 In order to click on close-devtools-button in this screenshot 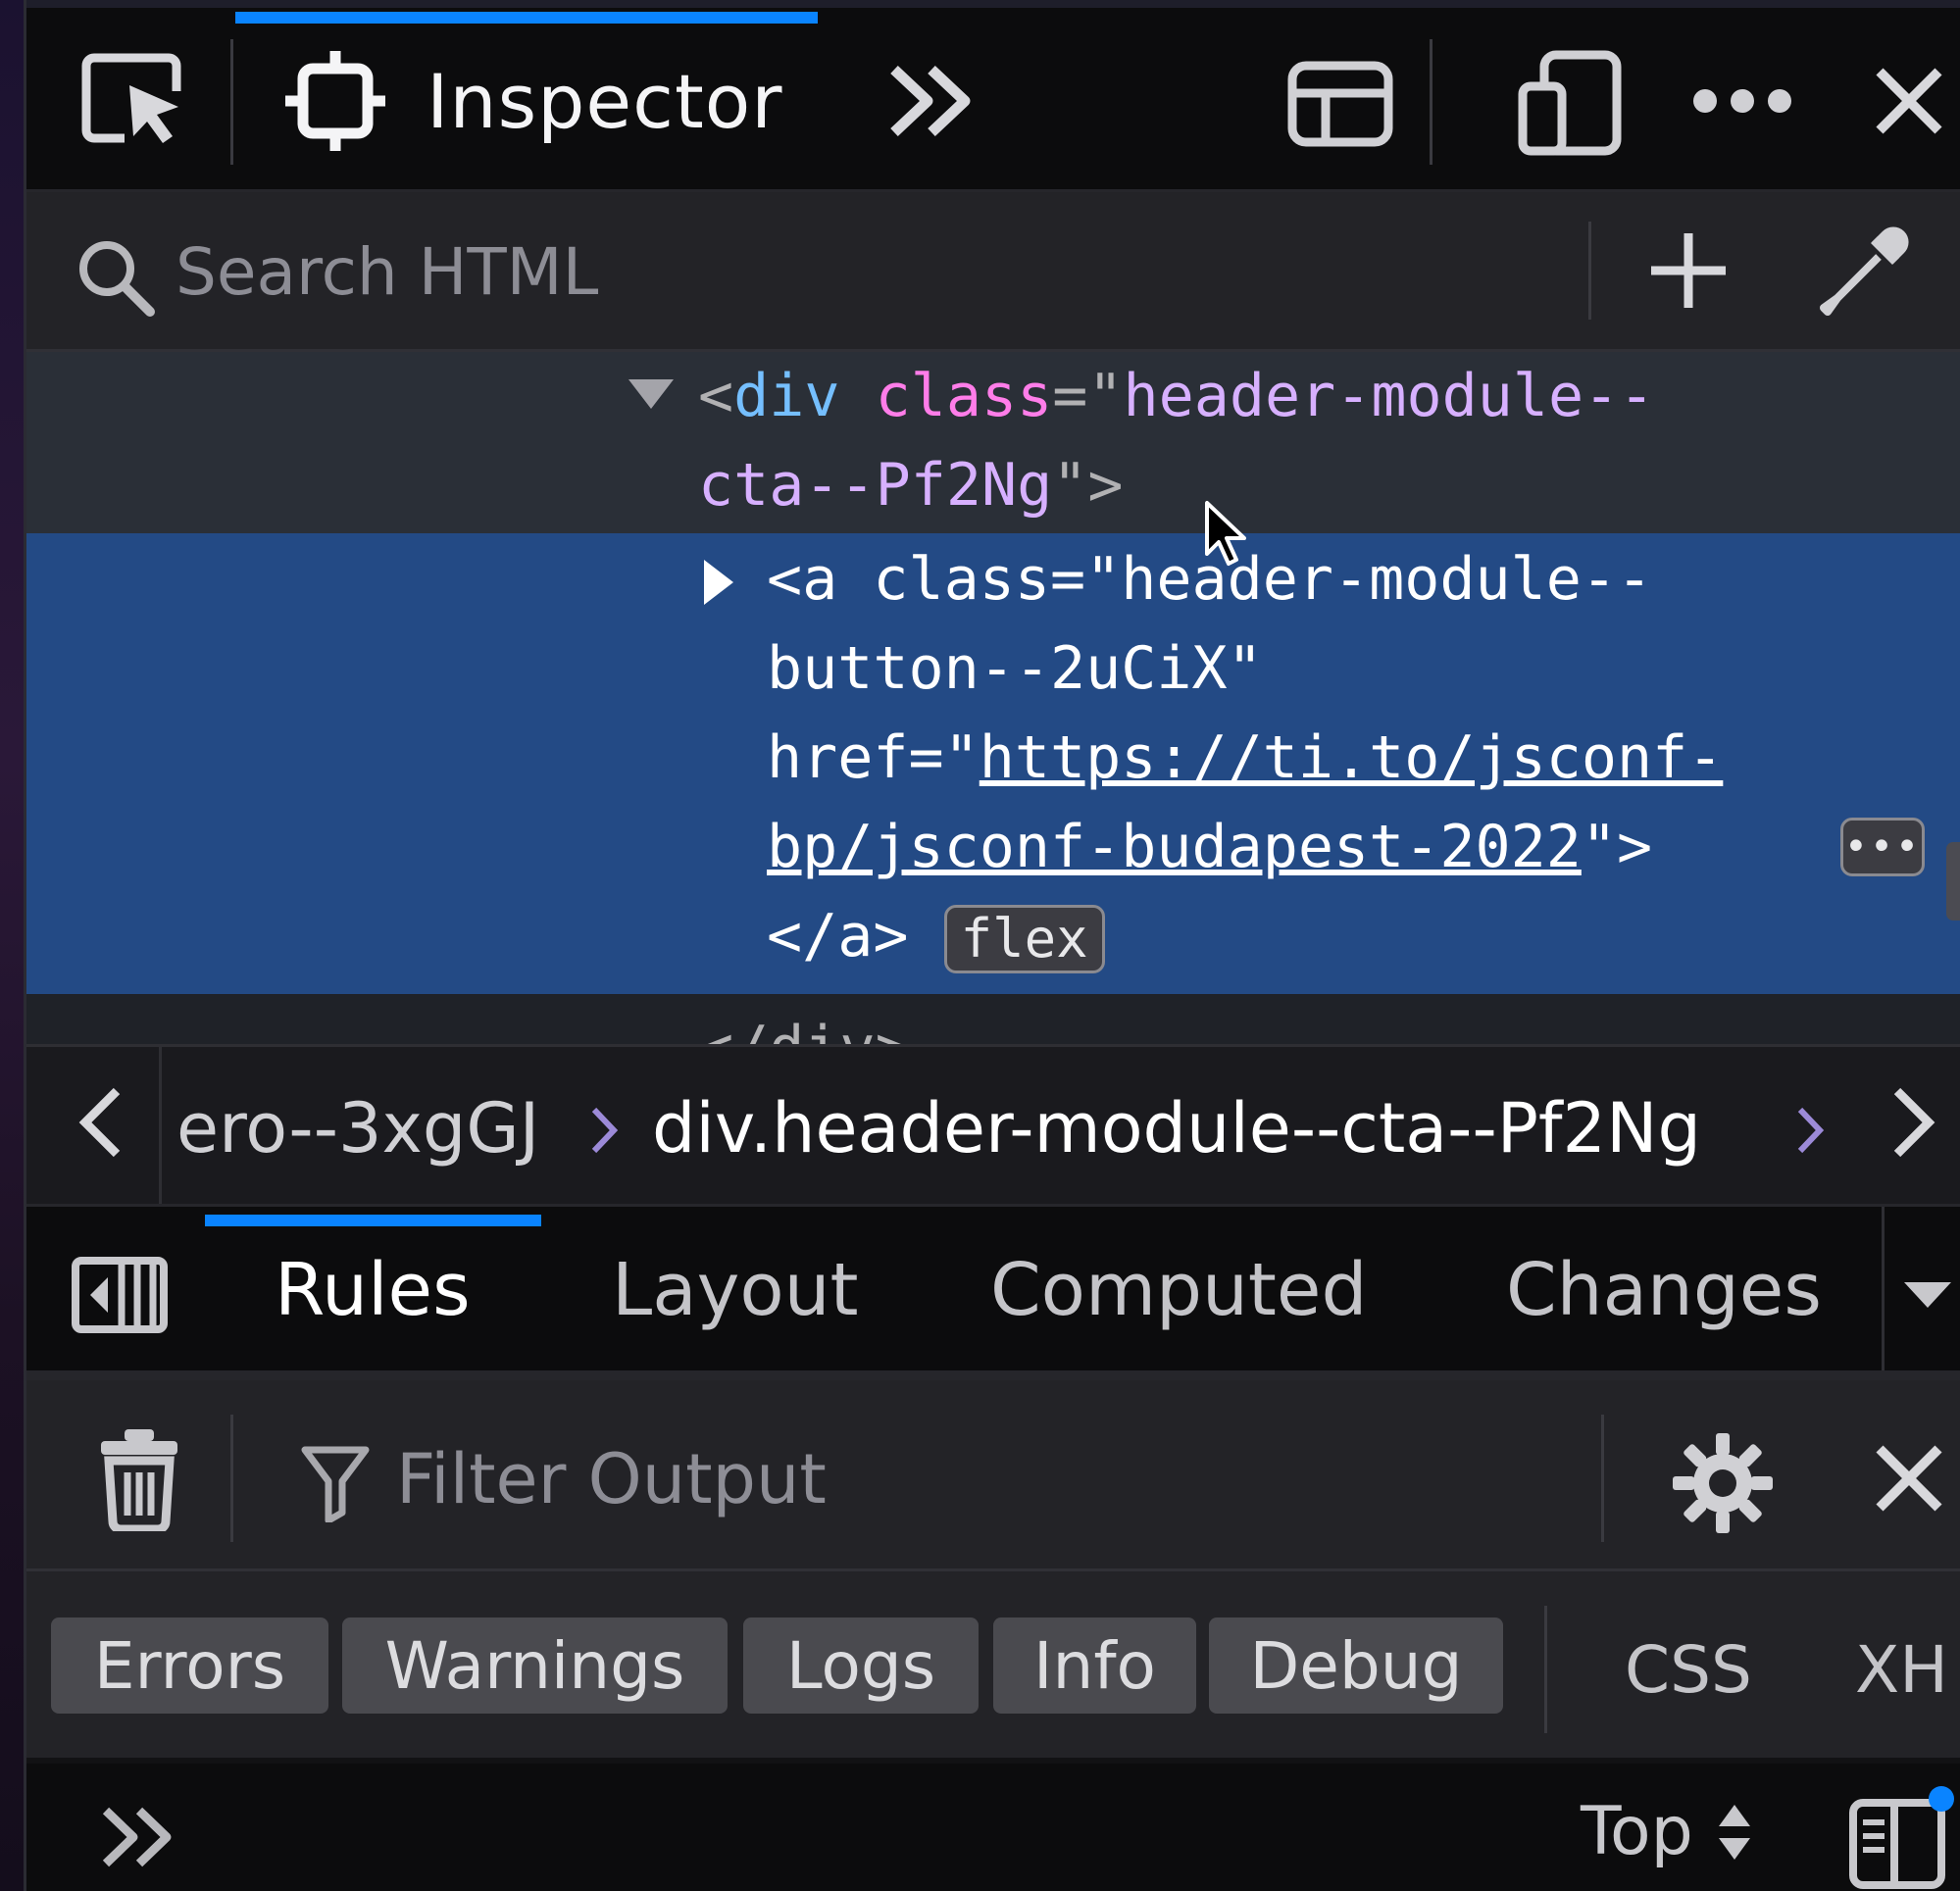, I will do `click(1909, 101)`.